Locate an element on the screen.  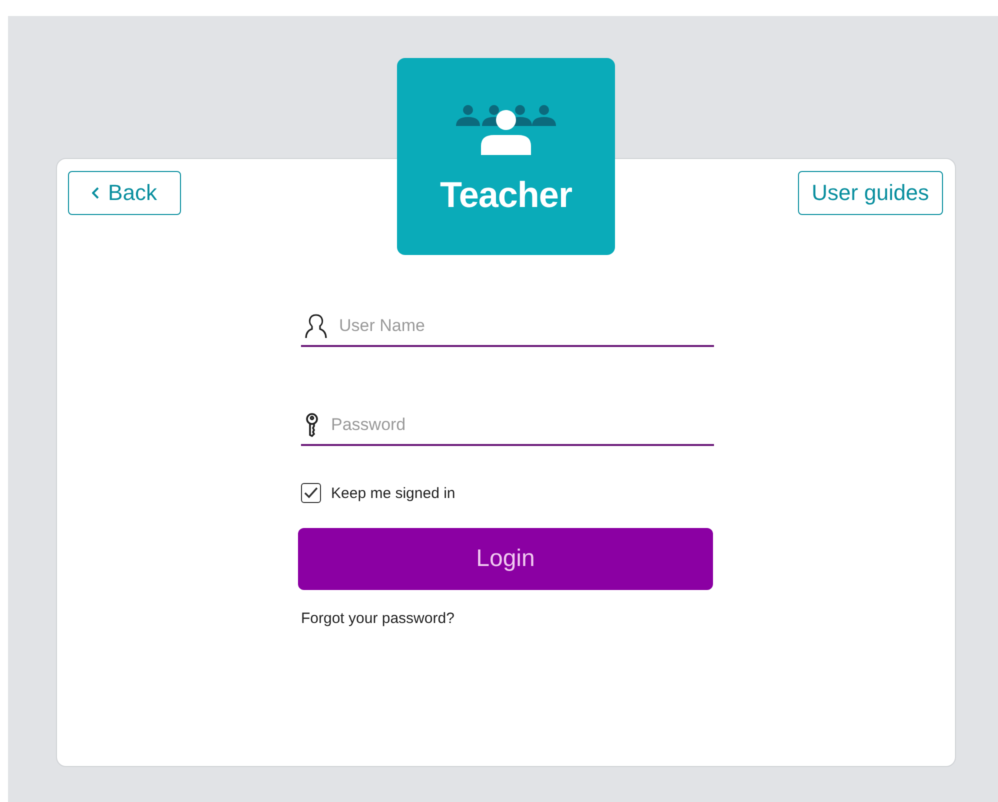
login-button: Login is located at coordinates (505, 559).